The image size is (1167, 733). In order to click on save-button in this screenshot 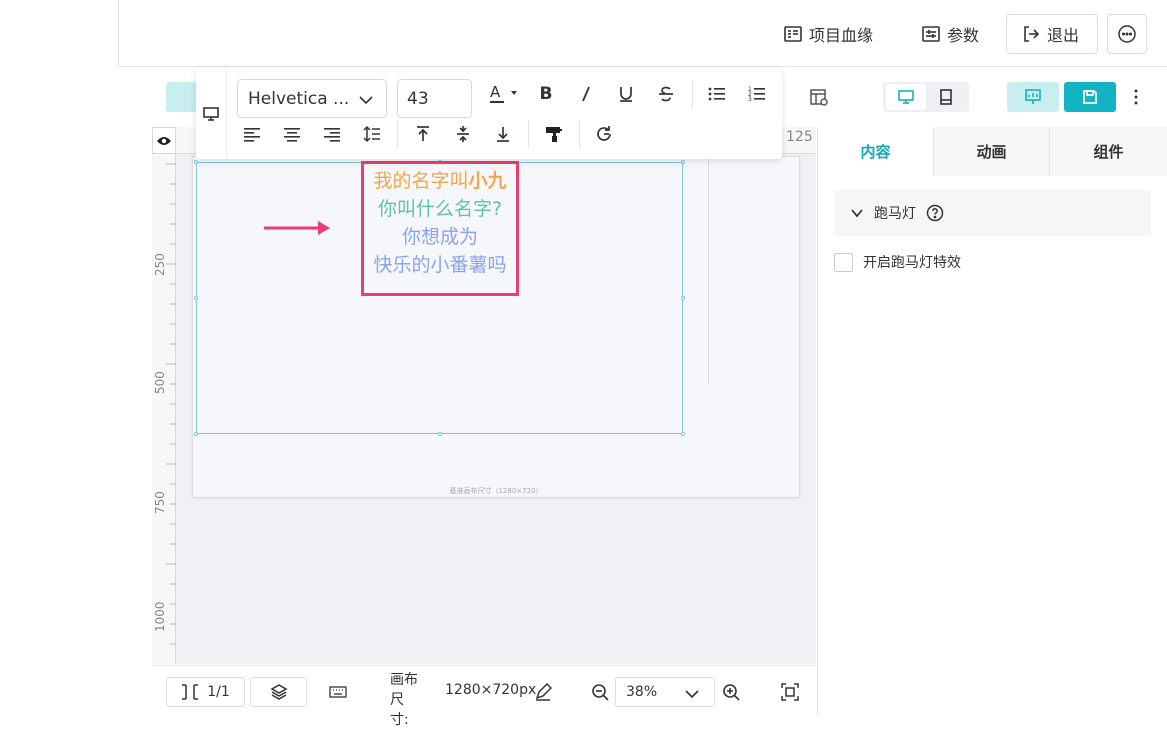, I will do `click(1090, 97)`.